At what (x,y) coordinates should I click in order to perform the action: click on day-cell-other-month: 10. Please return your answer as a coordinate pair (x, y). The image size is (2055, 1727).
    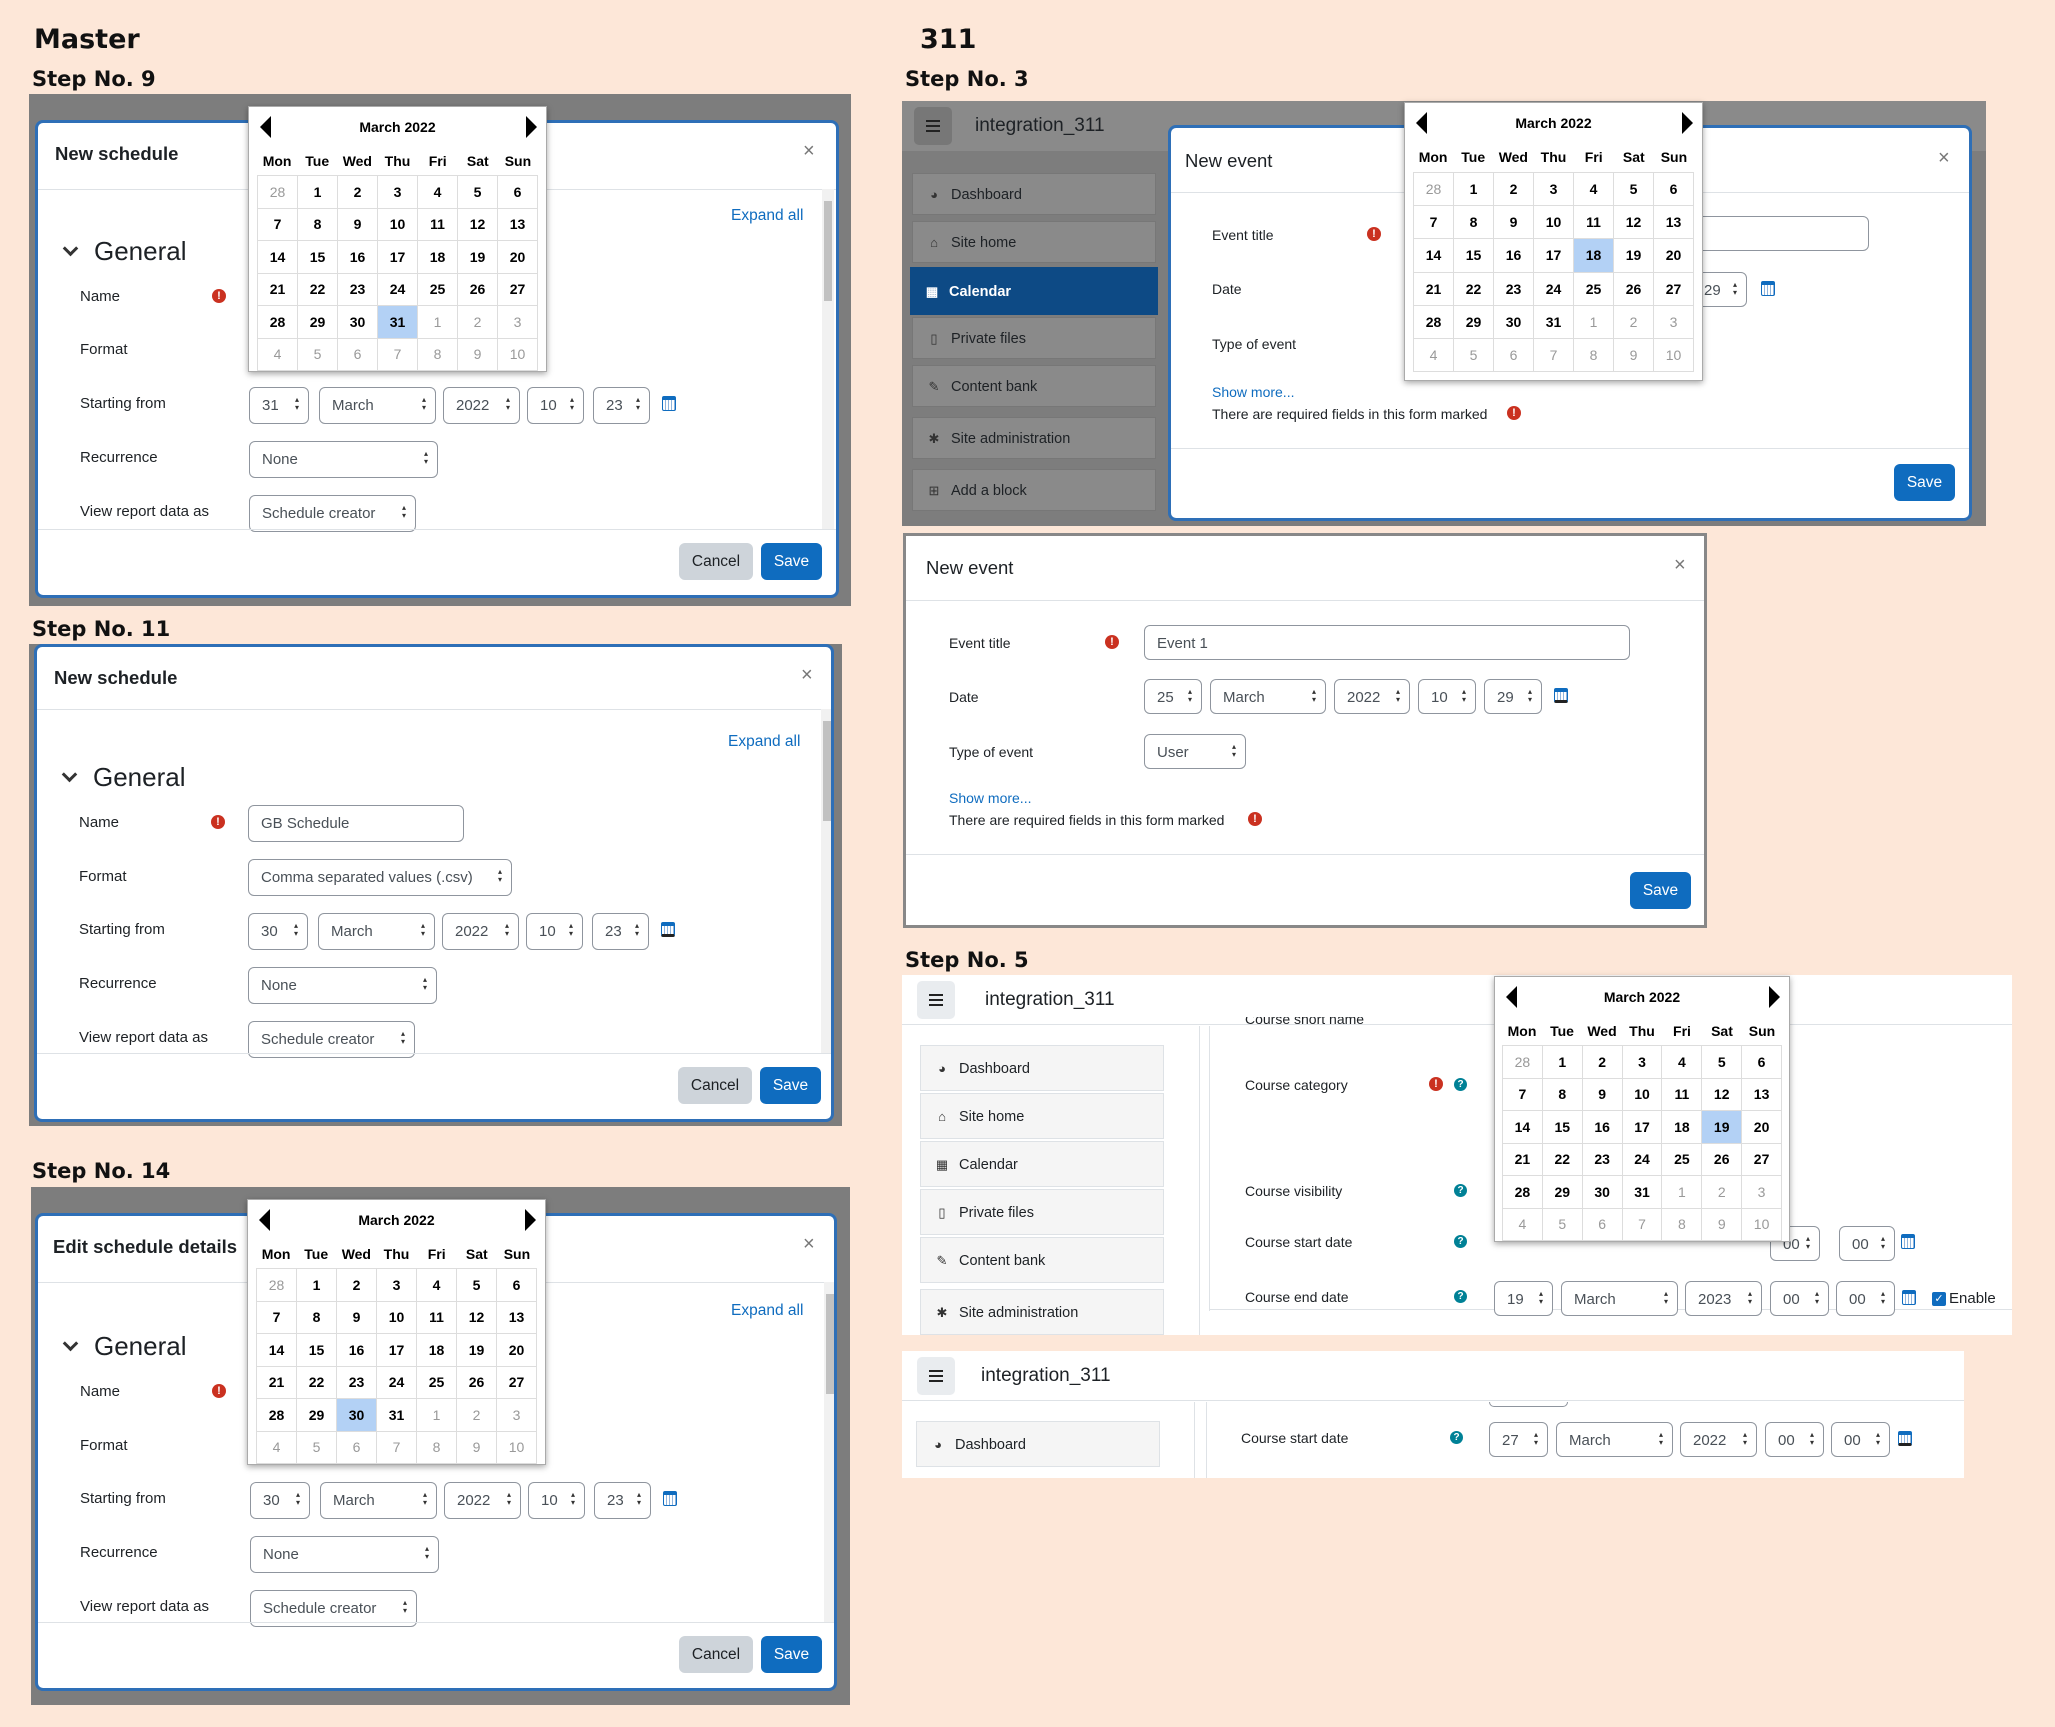
    Looking at the image, I should click on (1674, 355).